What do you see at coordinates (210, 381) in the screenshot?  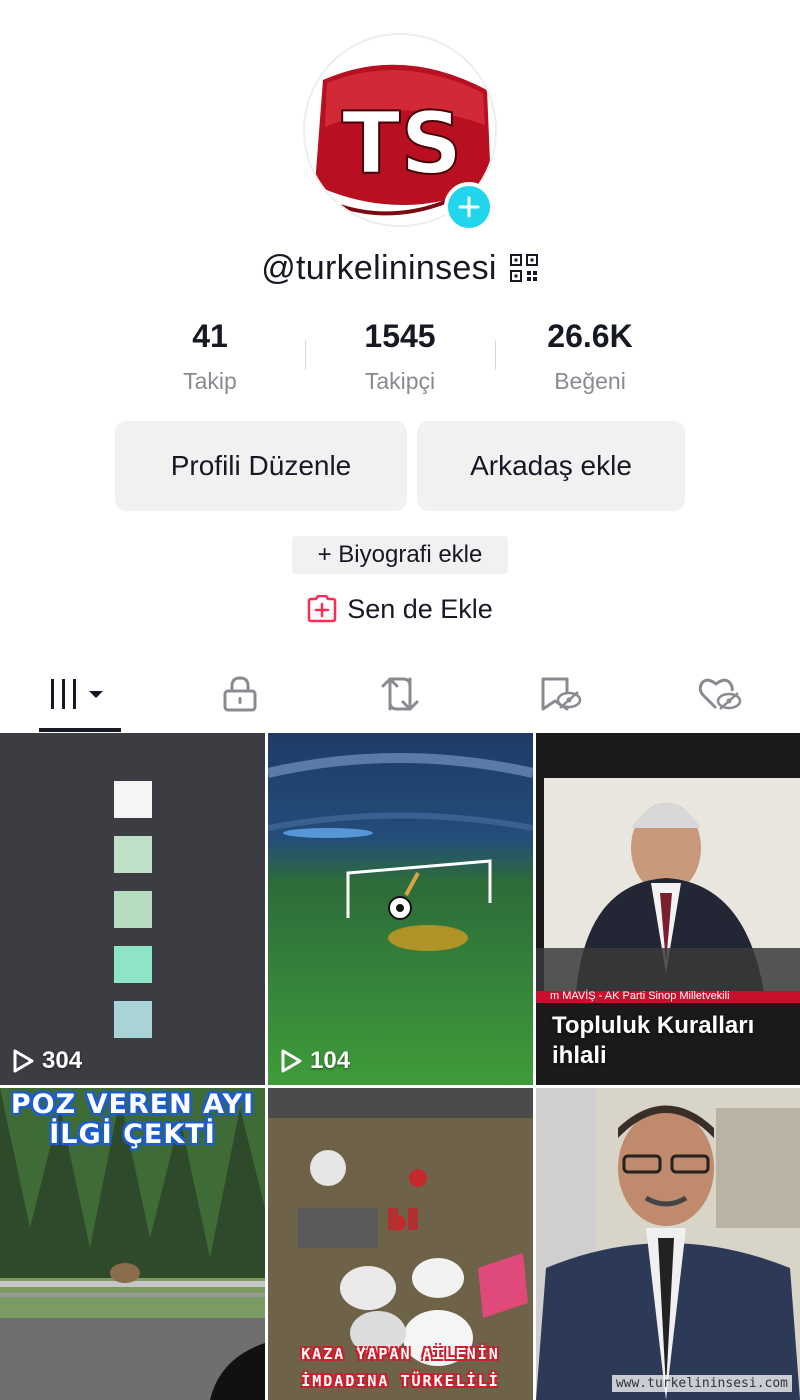 I see `stat-following-label: Takip` at bounding box center [210, 381].